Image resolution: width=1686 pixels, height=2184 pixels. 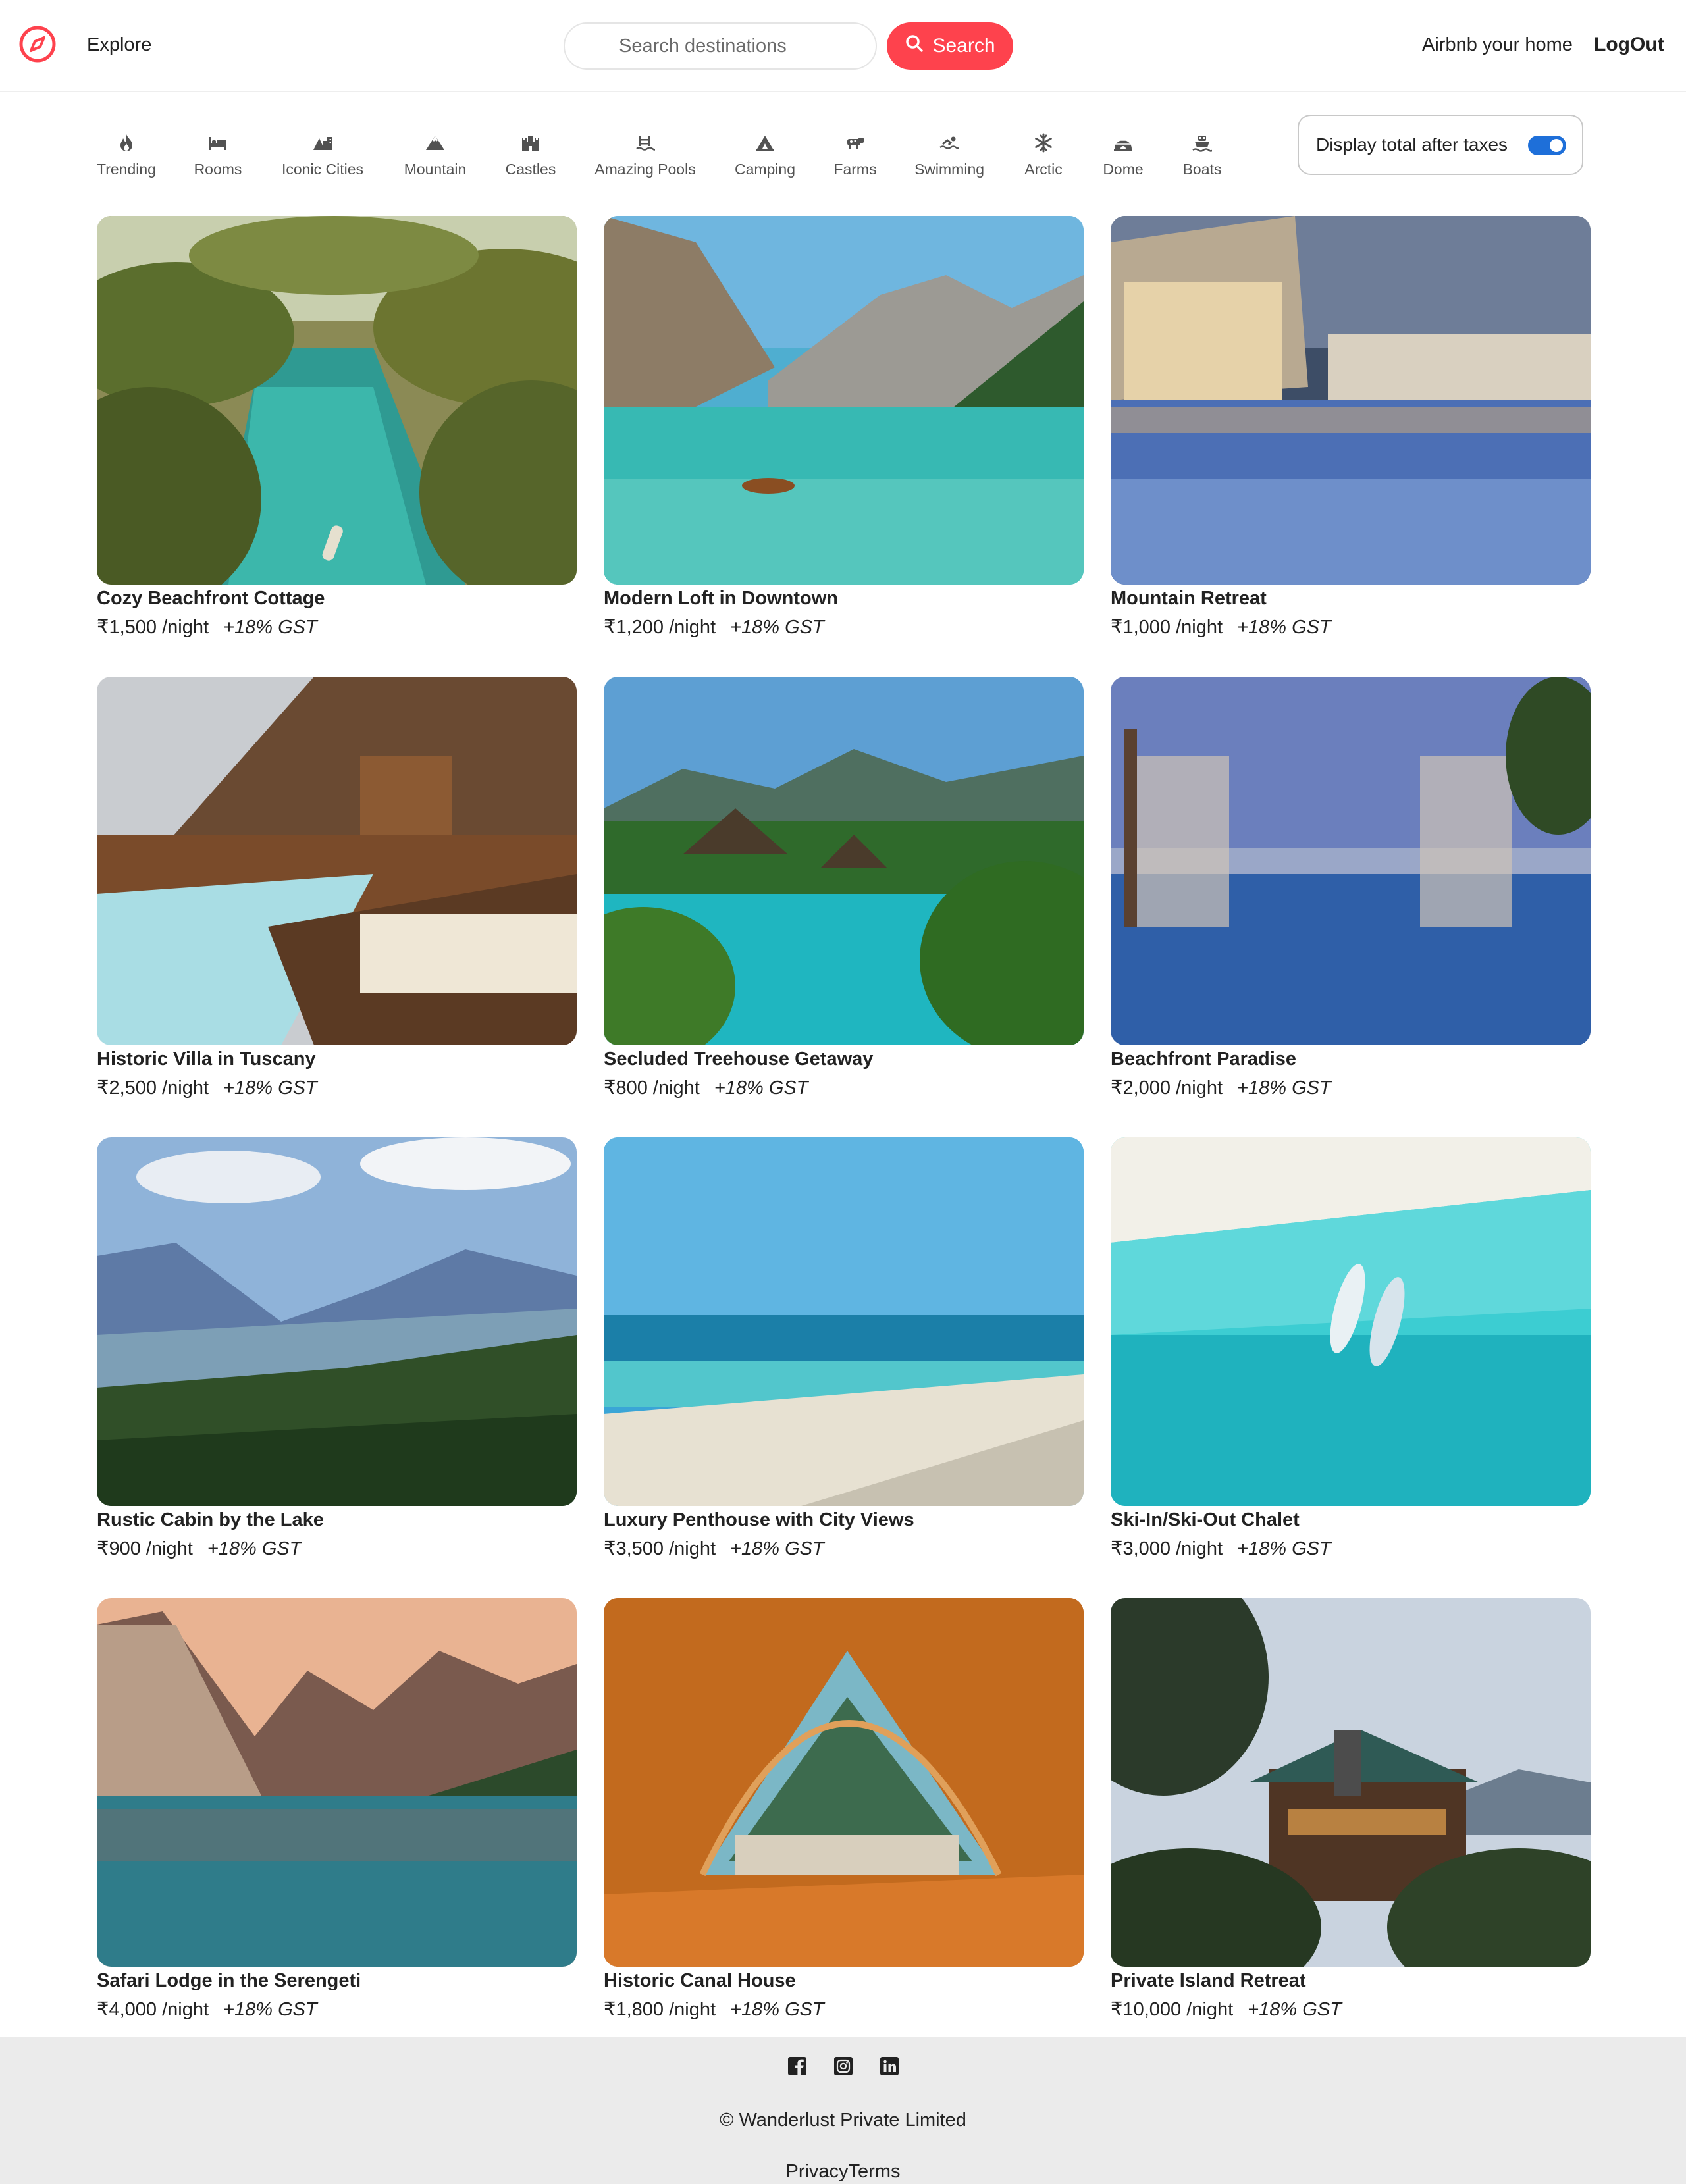 I want to click on search-button-label: Search, so click(x=963, y=46).